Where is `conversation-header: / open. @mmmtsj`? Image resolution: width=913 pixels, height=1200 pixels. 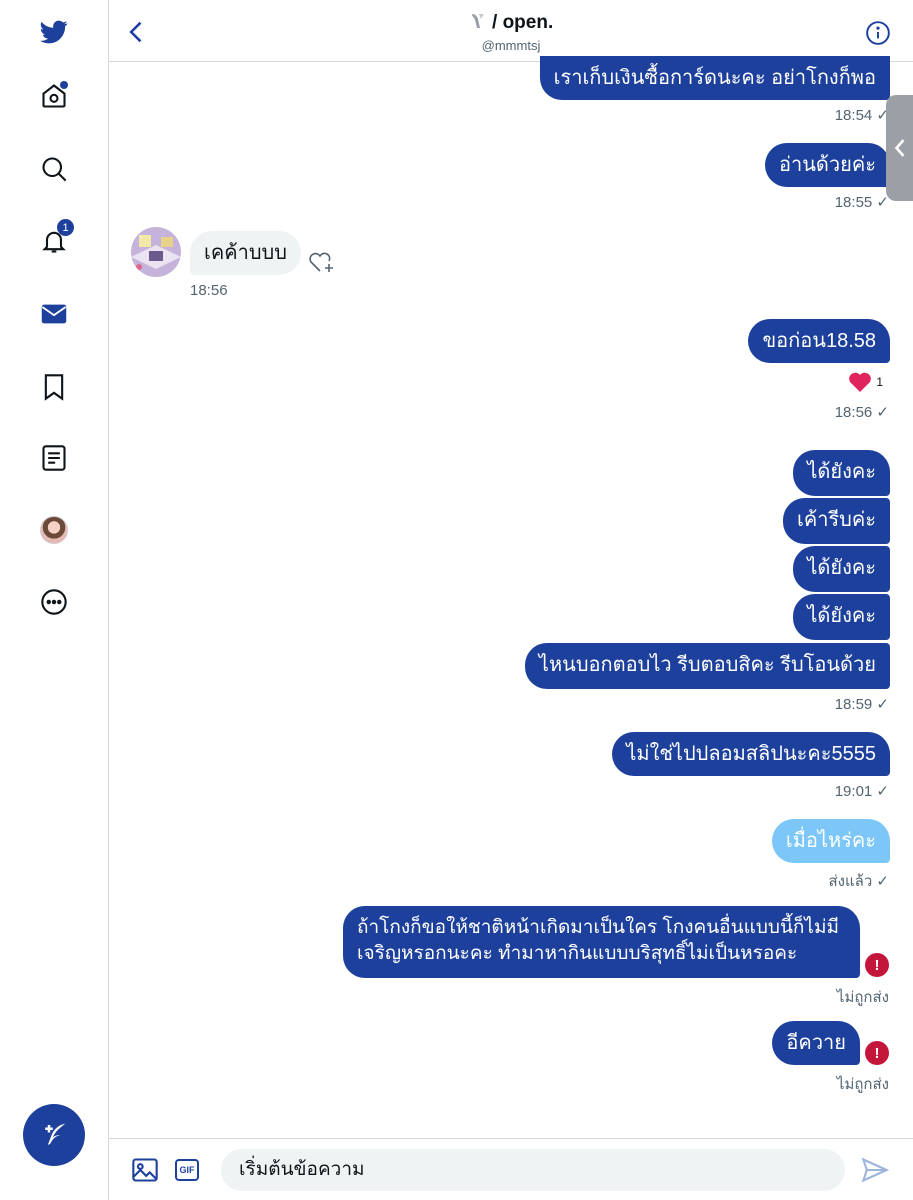 conversation-header: / open. @mmmtsj is located at coordinates (511, 31).